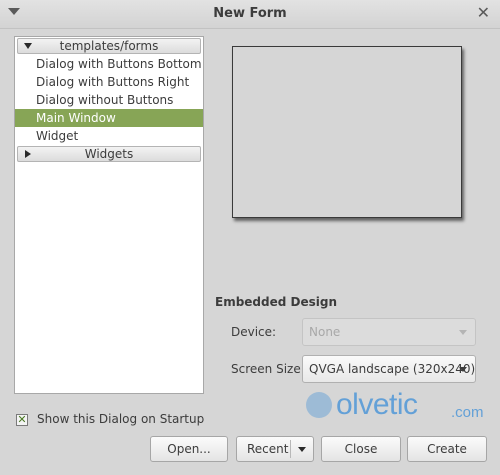 The width and height of the screenshot is (500, 475). Describe the element at coordinates (377, 404) in the screenshot. I see `watermark-brand: olvetic` at that location.